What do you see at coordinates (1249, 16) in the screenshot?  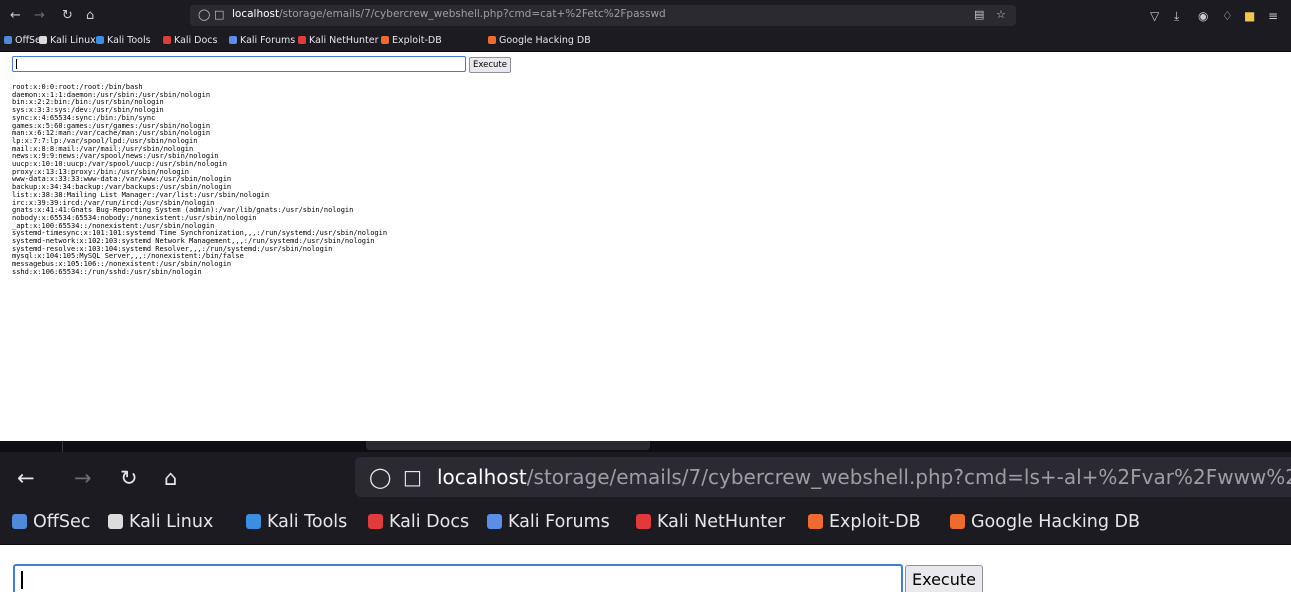 I see `hackbar-icon: ■` at bounding box center [1249, 16].